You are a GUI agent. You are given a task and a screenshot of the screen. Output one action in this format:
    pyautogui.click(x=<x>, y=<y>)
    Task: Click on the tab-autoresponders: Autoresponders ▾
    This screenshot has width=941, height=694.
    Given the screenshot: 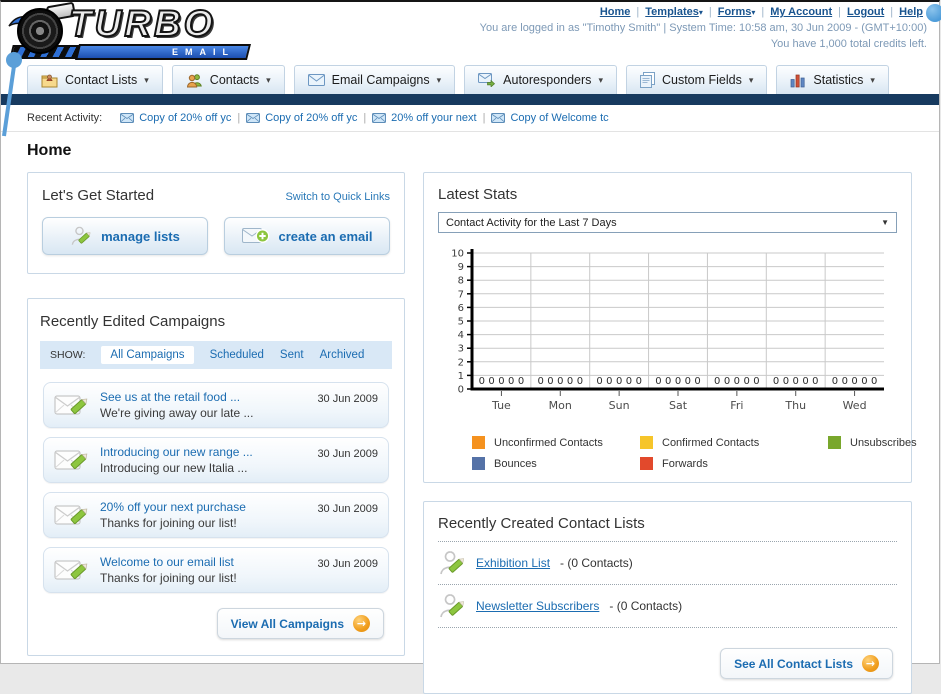 What is the action you would take?
    pyautogui.click(x=540, y=79)
    